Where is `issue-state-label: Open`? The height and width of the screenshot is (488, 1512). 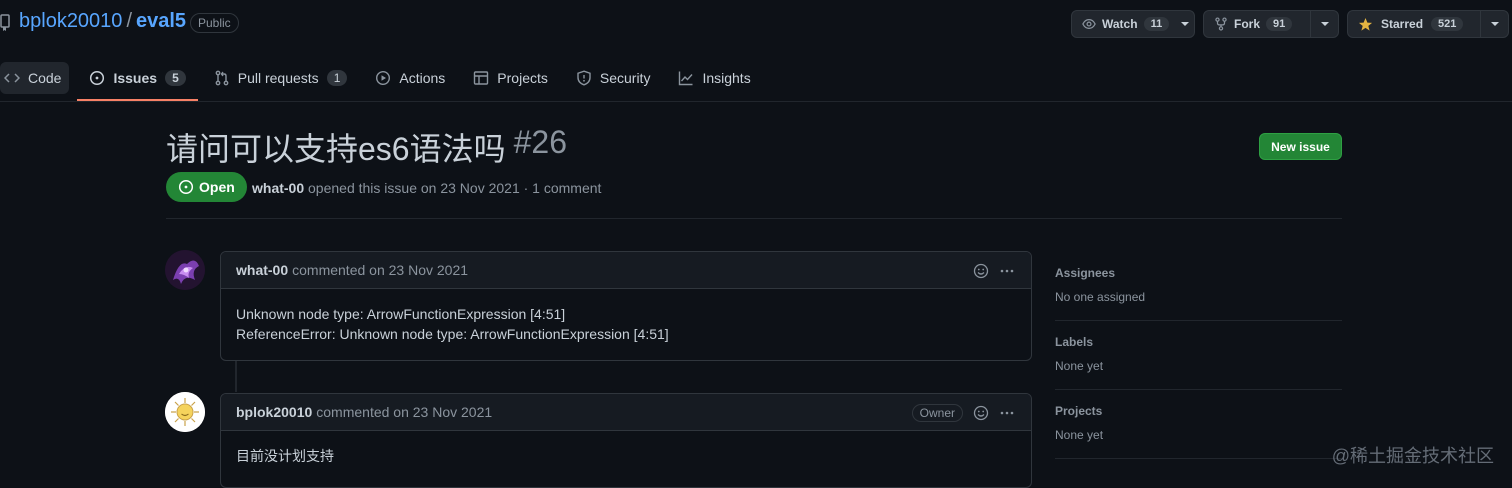 issue-state-label: Open is located at coordinates (217, 187).